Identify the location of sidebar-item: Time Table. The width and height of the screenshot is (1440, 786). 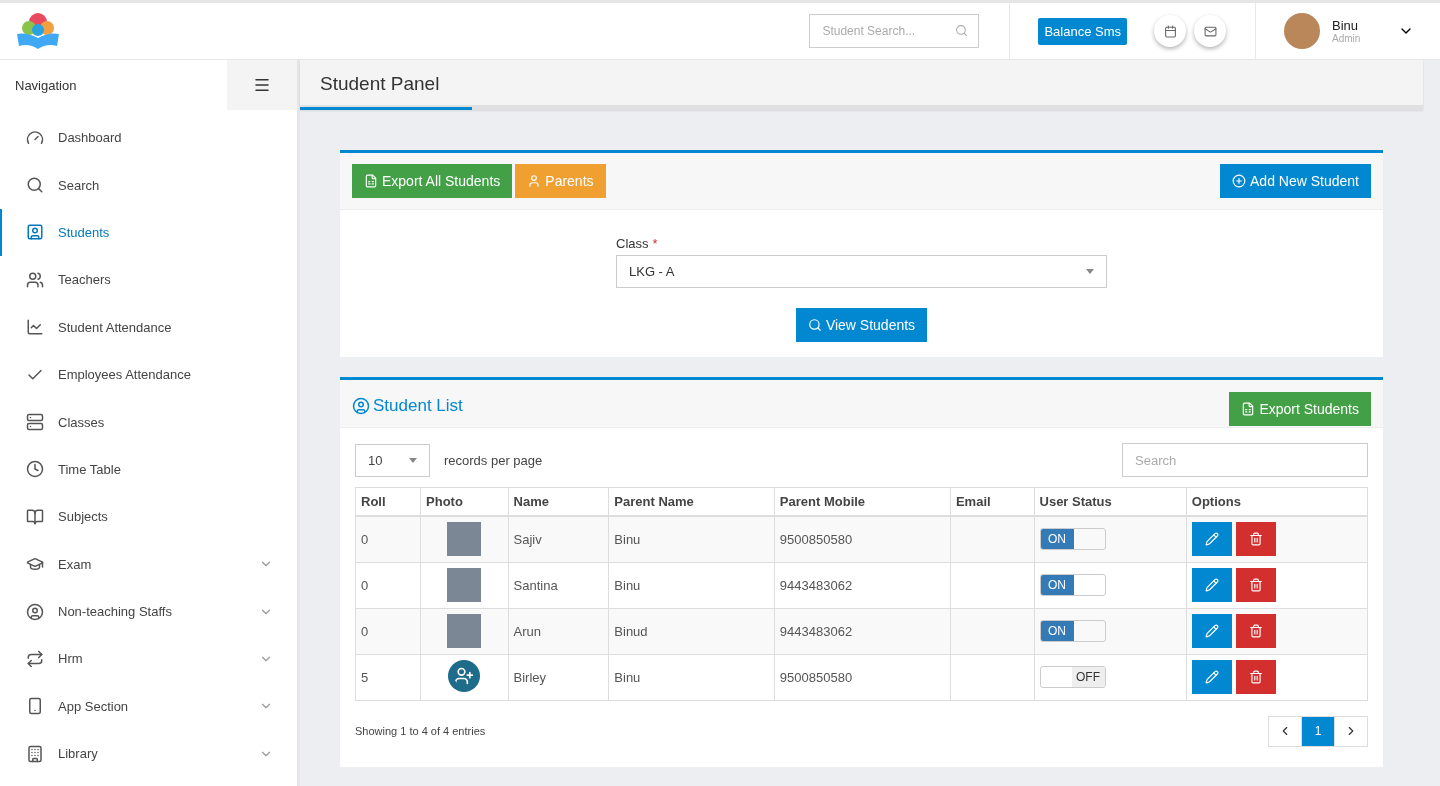
(148, 469).